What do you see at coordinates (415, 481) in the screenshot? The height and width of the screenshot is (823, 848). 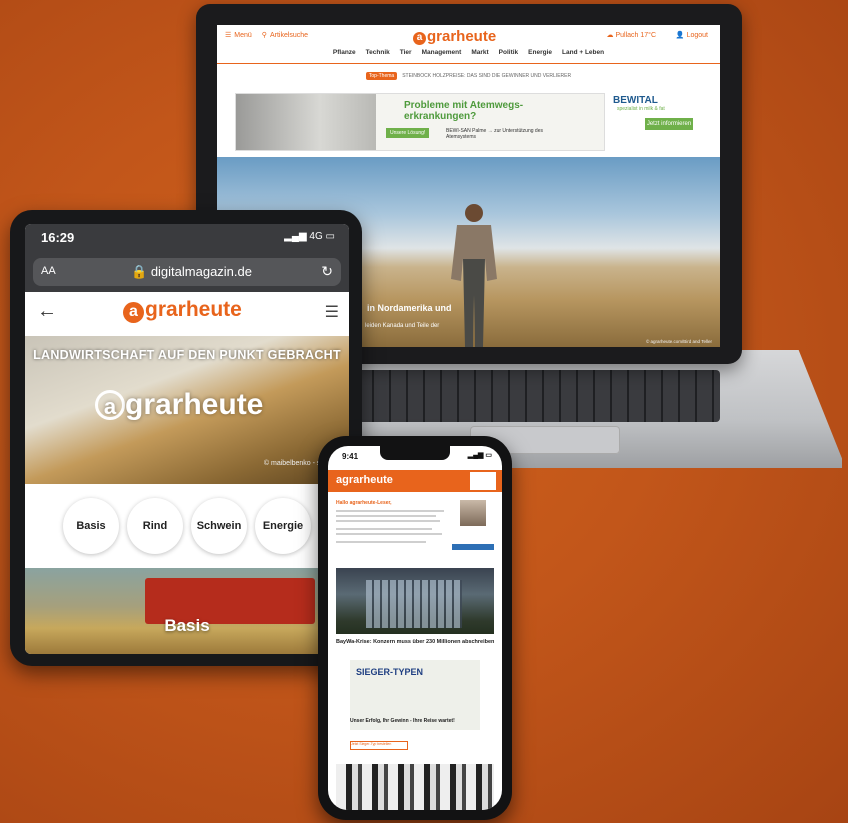 I see `newsletter-header: agrarheute` at bounding box center [415, 481].